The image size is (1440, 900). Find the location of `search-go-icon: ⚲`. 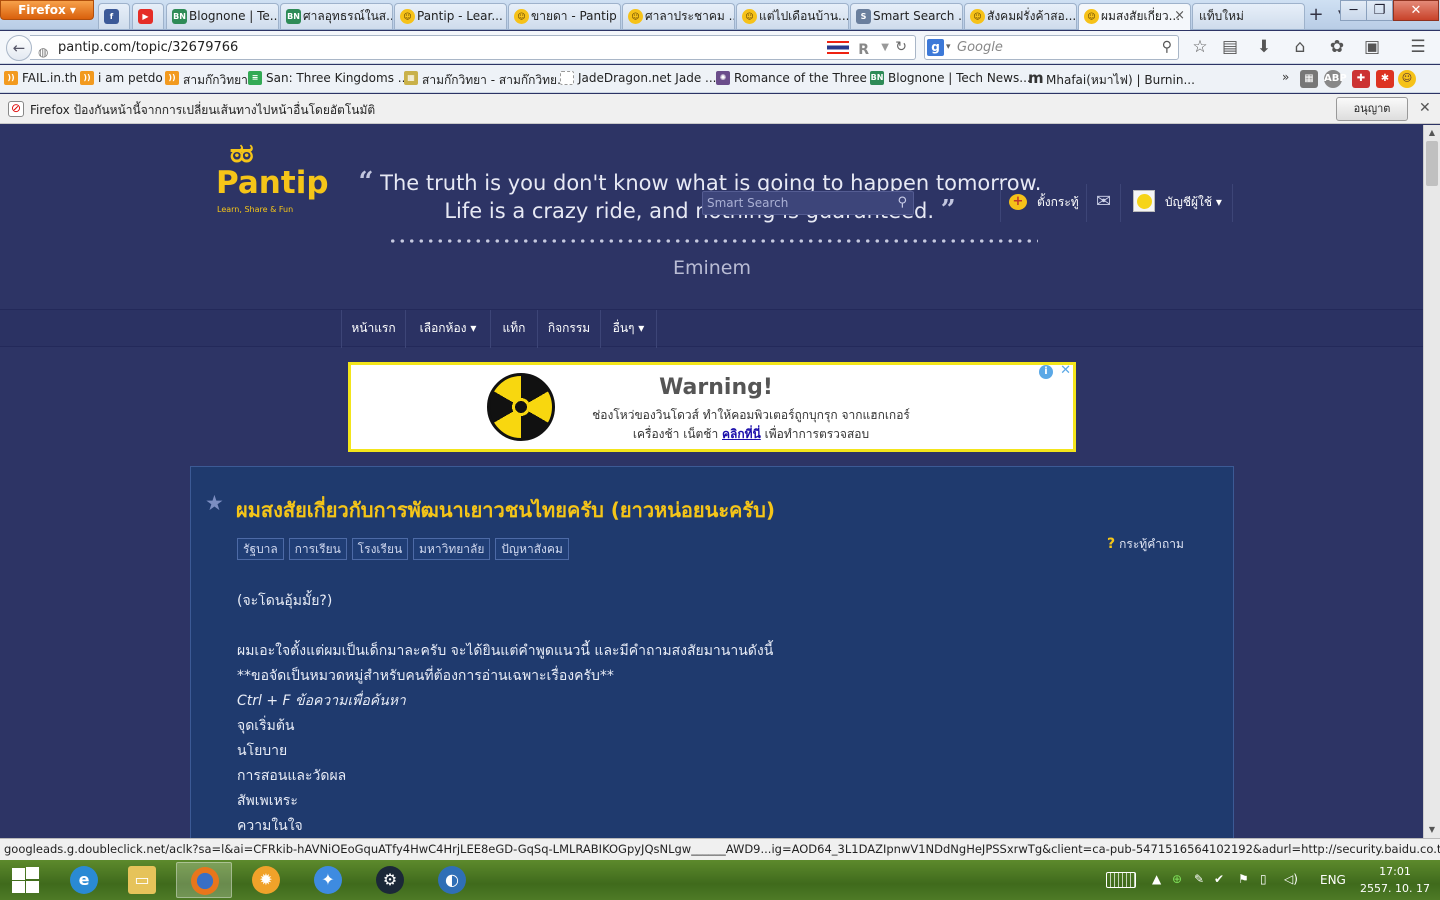

search-go-icon: ⚲ is located at coordinates (1167, 47).